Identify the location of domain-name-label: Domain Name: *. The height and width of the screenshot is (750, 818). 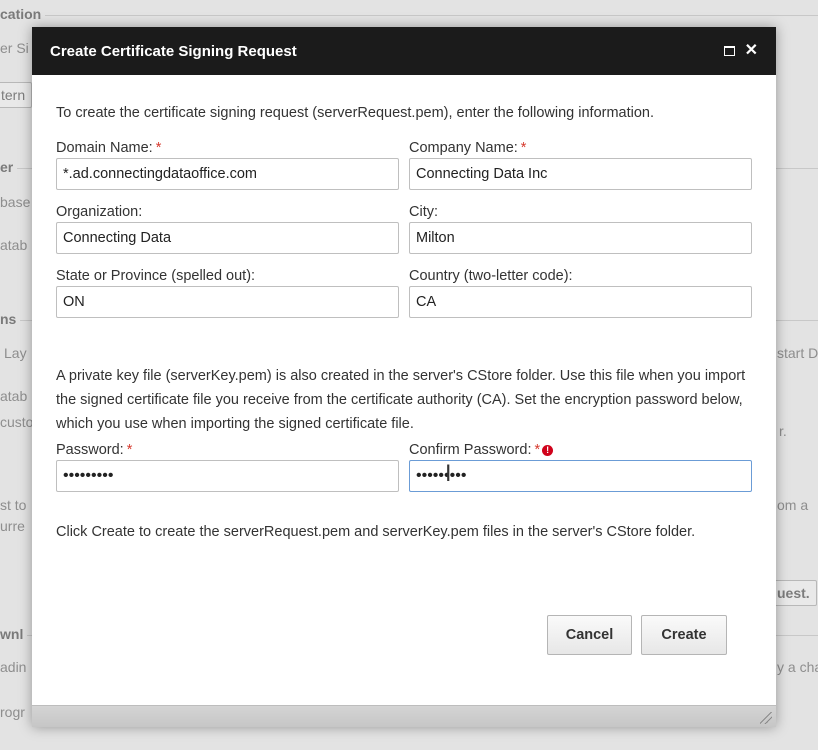
(109, 148).